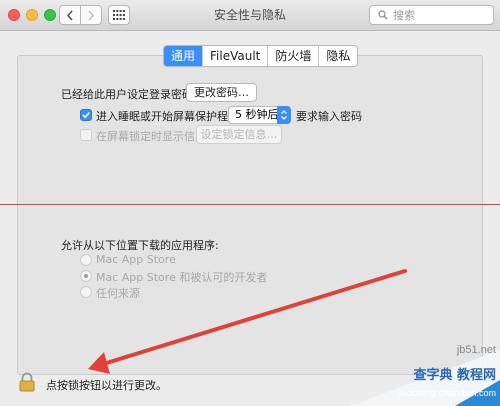 The height and width of the screenshot is (406, 500). I want to click on watermark: jb51.net 查字典 教程网 jiaocheng.chazidian.com, so click(425, 373).